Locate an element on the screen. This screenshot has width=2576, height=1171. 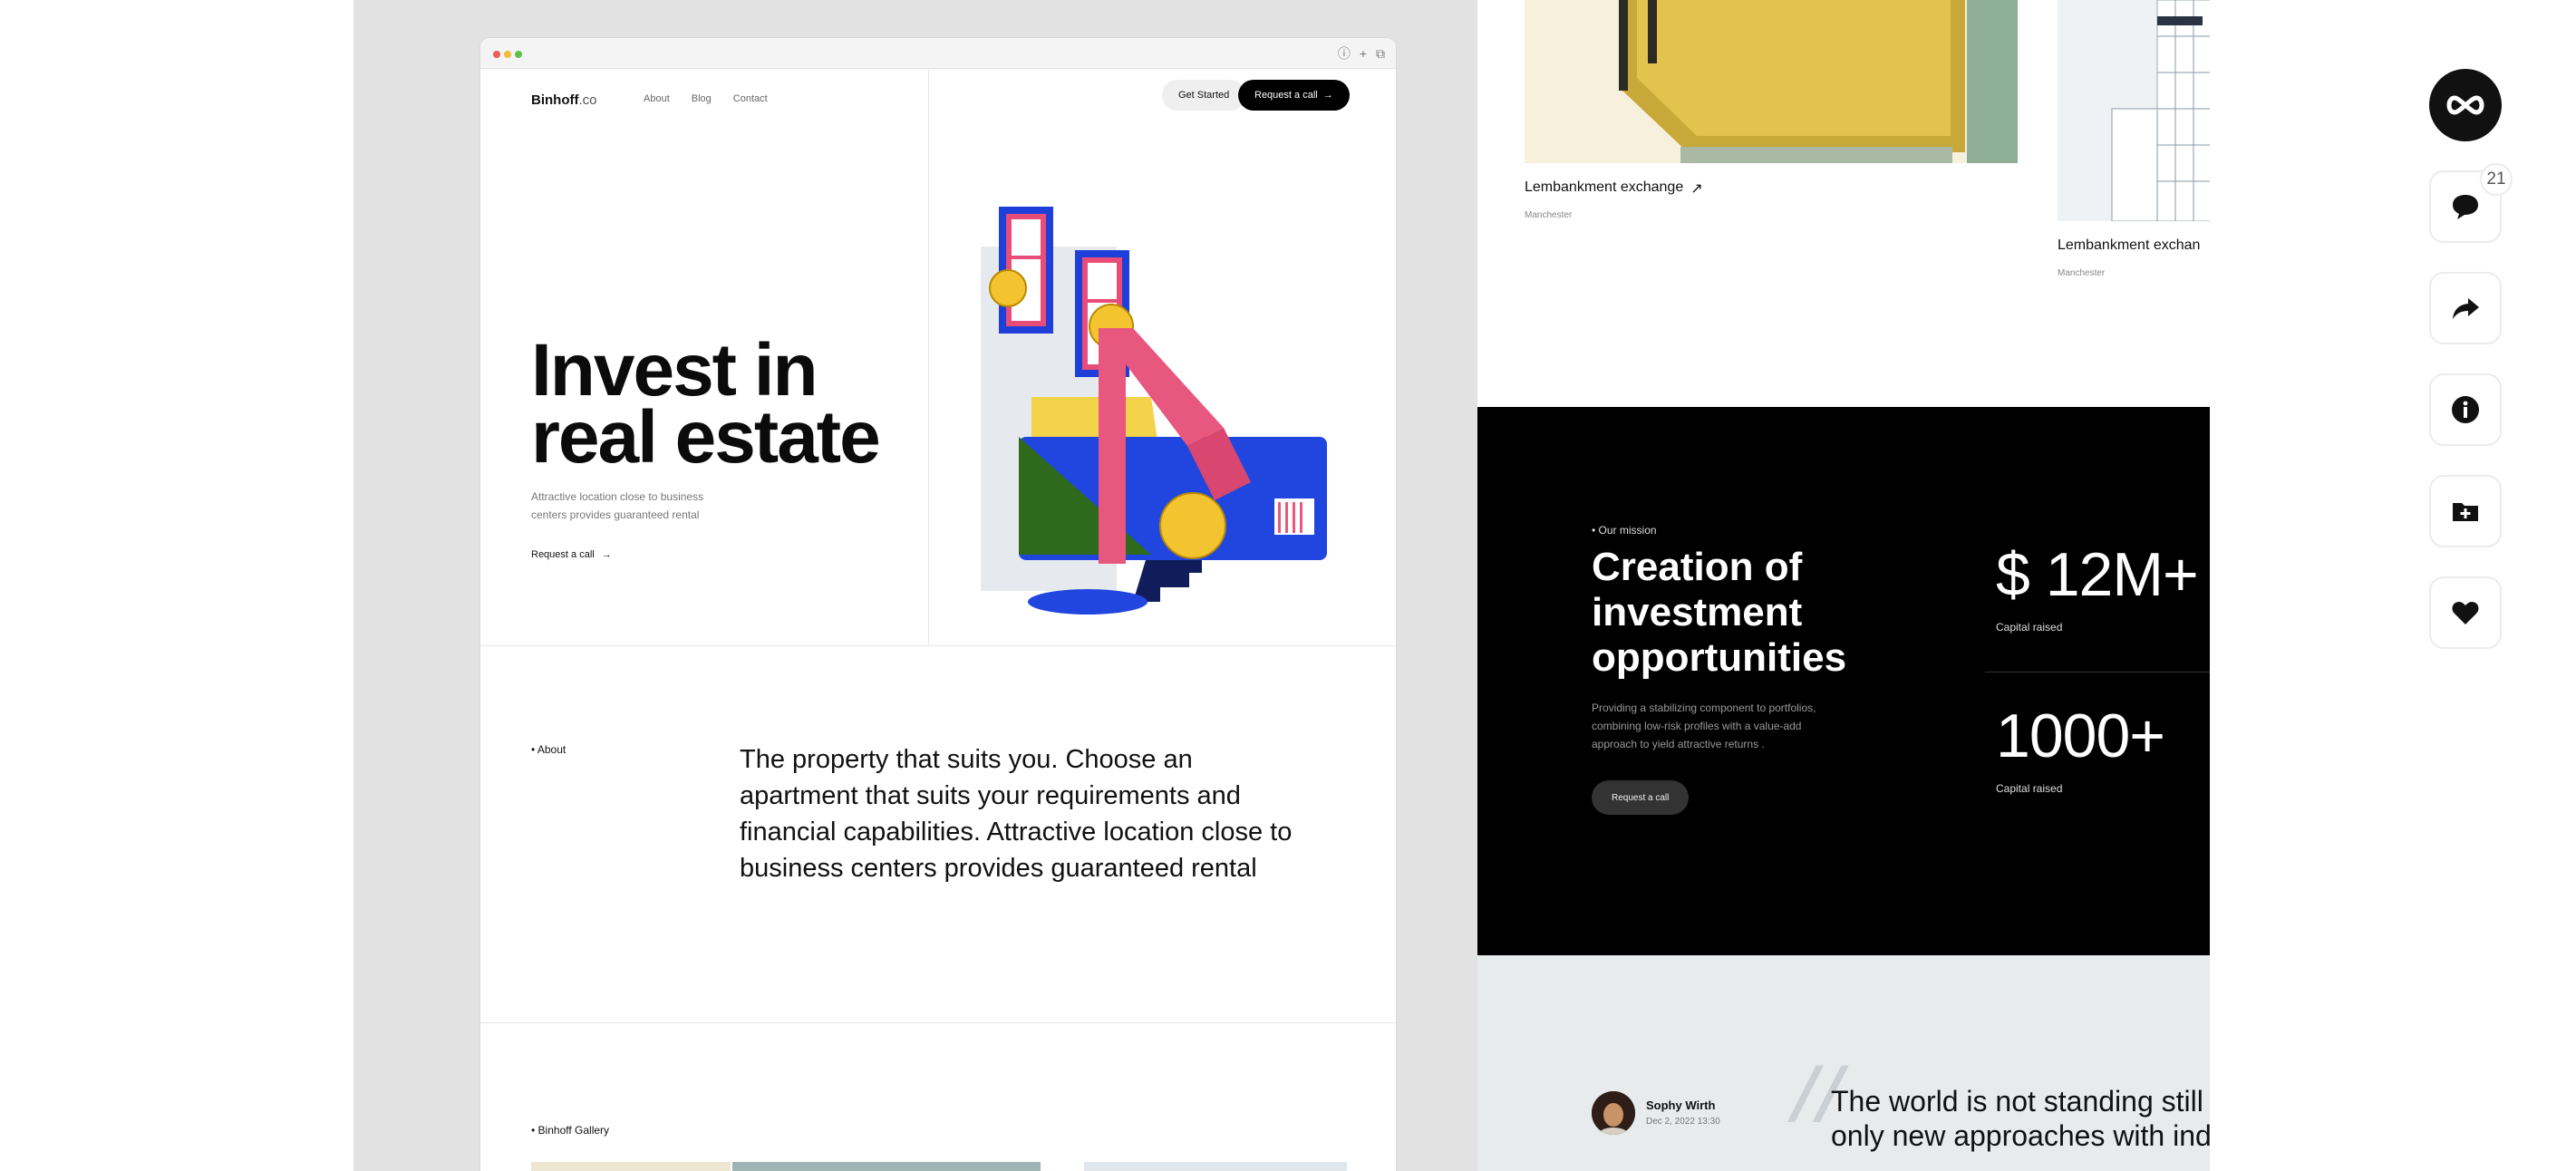
add-folder-icon is located at coordinates (2465, 512).